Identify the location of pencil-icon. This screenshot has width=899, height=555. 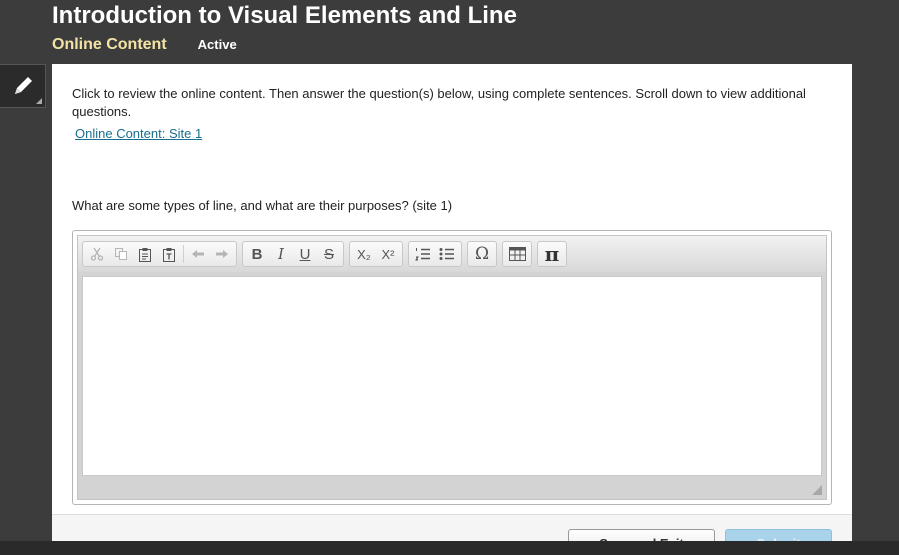
(23, 85).